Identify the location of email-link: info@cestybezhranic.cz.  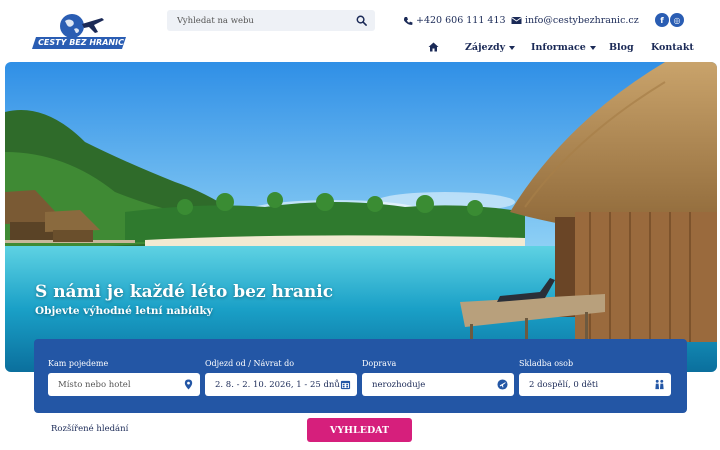
(575, 20).